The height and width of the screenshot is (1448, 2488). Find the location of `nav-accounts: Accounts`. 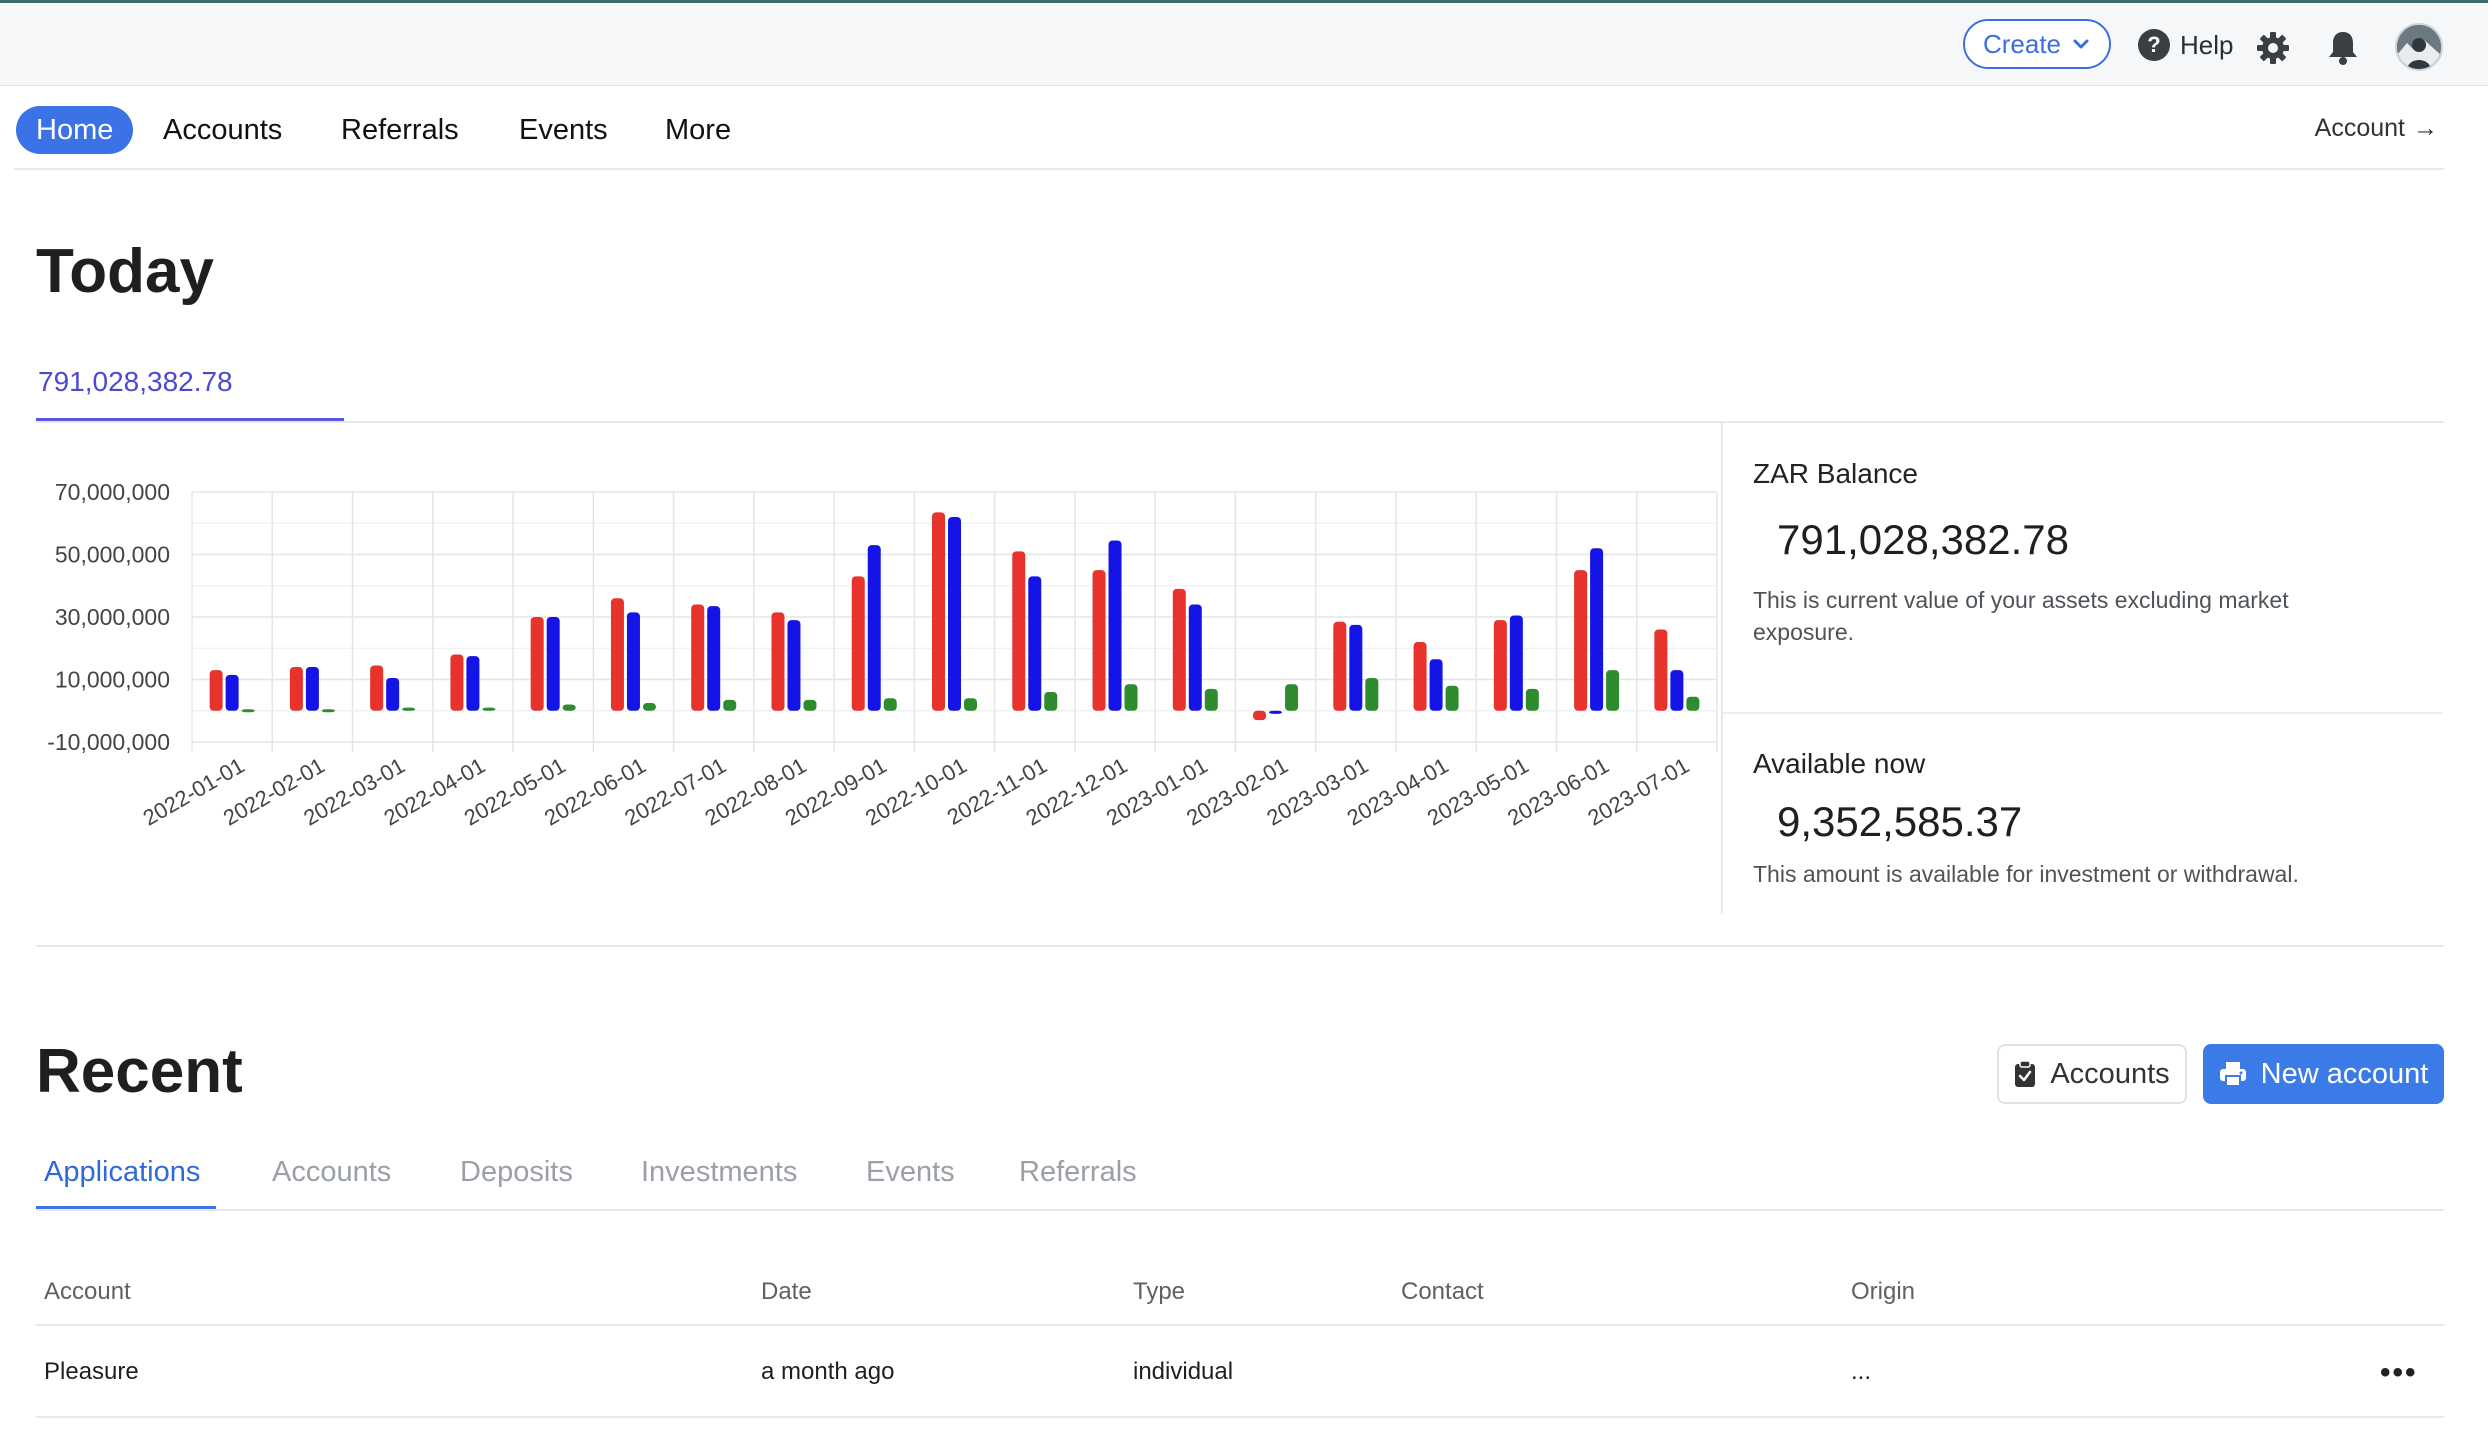

nav-accounts: Accounts is located at coordinates (222, 130).